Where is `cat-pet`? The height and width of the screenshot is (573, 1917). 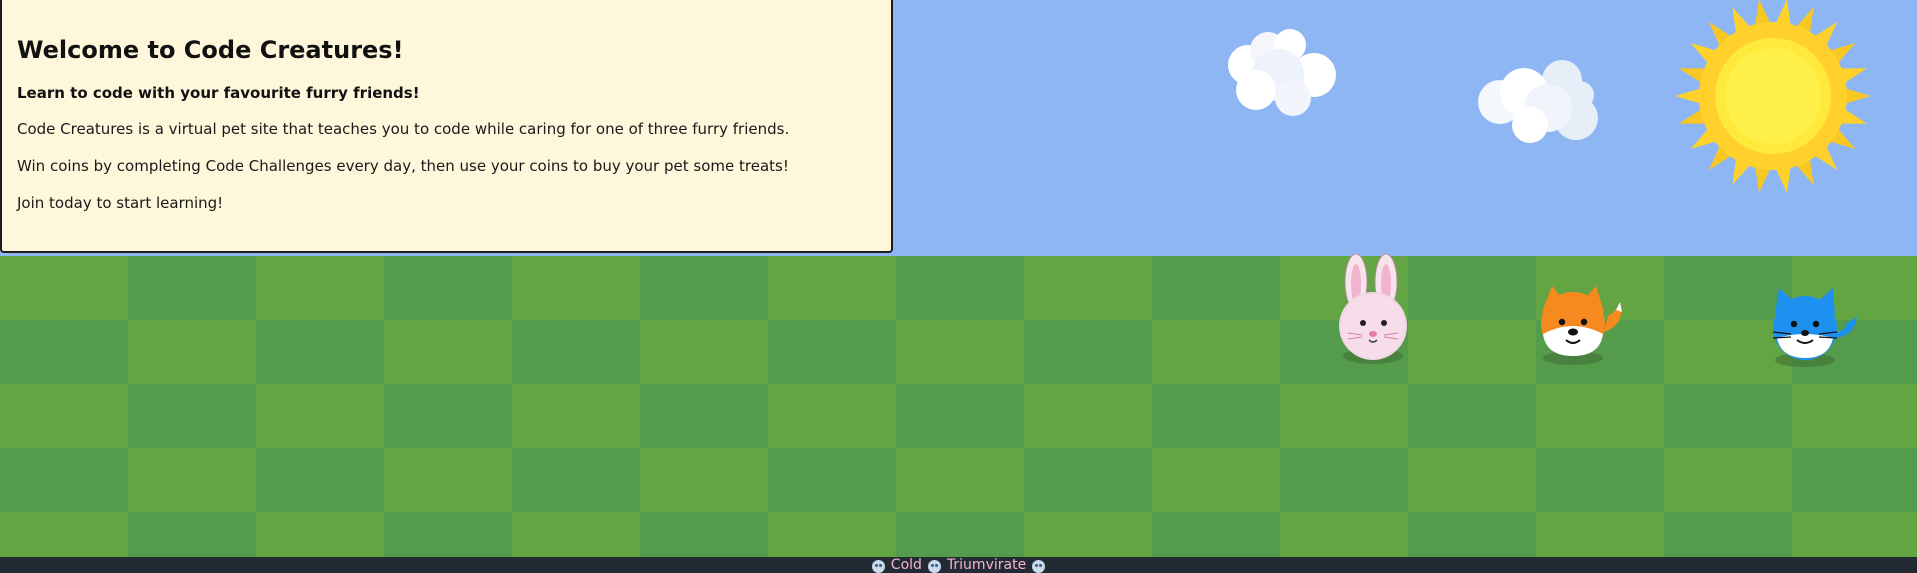
cat-pet is located at coordinates (1813, 327).